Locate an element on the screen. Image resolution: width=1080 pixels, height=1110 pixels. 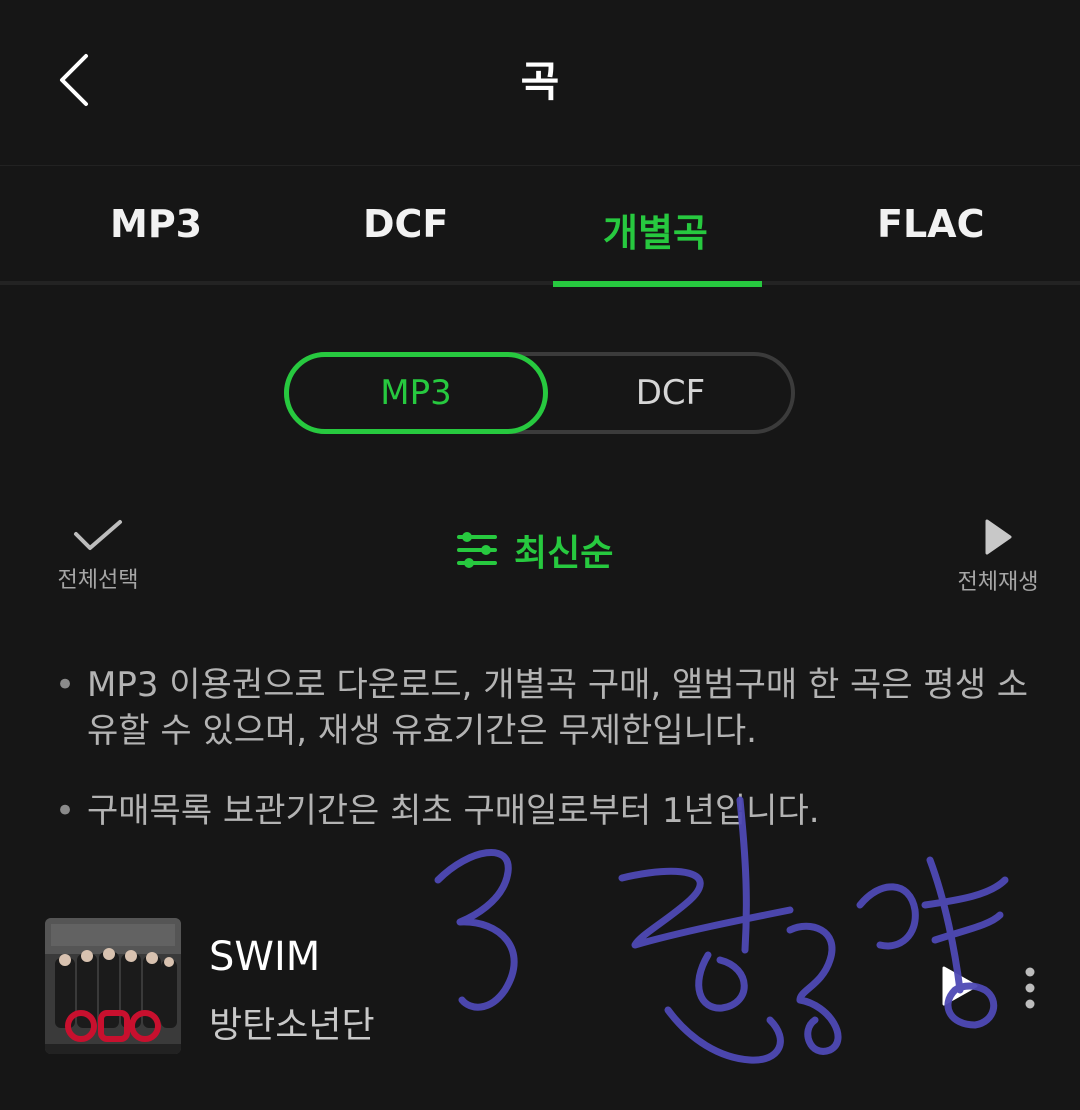
track-more-button is located at coordinates (1030, 988).